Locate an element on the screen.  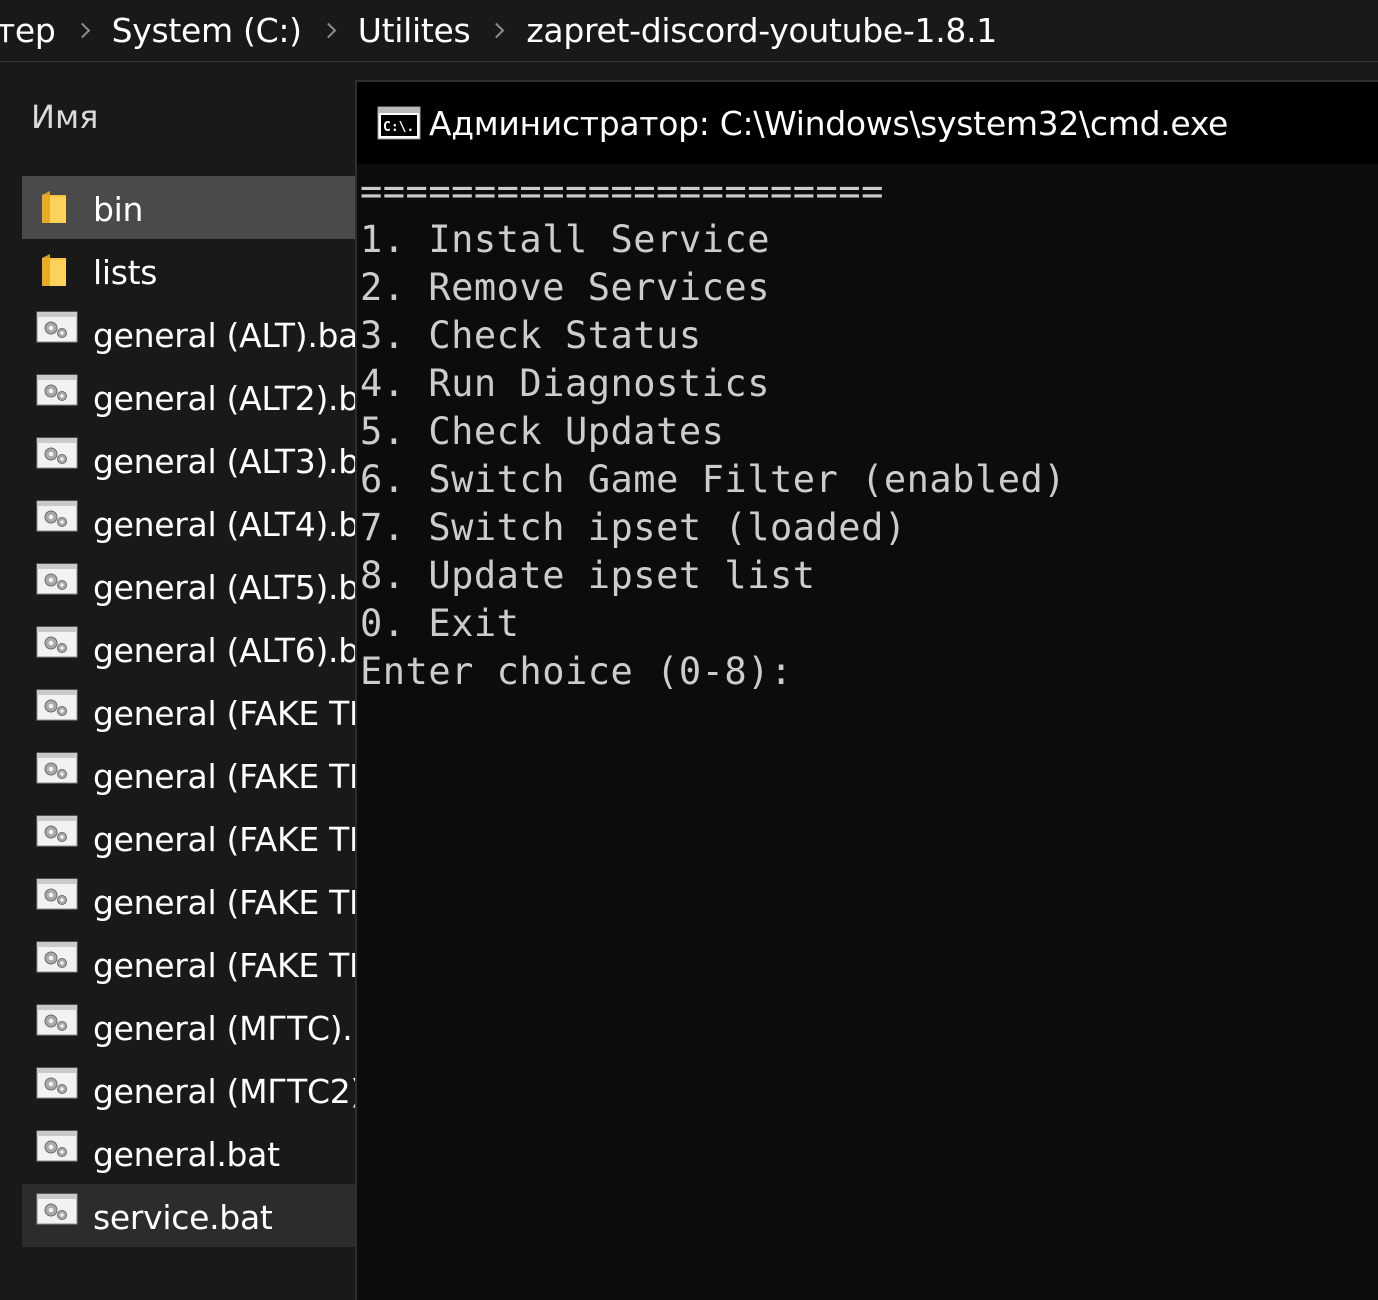
file-row: general (ALT3).bat is located at coordinates (189, 459).